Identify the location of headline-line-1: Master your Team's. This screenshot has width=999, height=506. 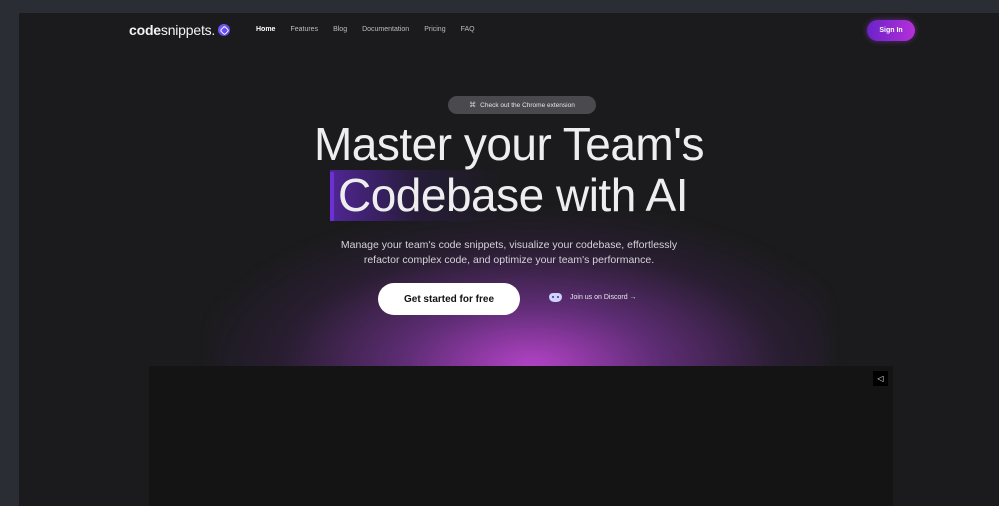
(509, 144).